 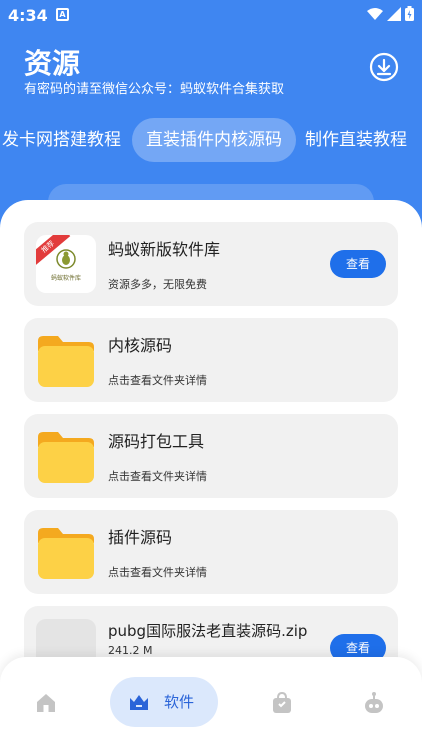 I want to click on home-icon, so click(x=46, y=703).